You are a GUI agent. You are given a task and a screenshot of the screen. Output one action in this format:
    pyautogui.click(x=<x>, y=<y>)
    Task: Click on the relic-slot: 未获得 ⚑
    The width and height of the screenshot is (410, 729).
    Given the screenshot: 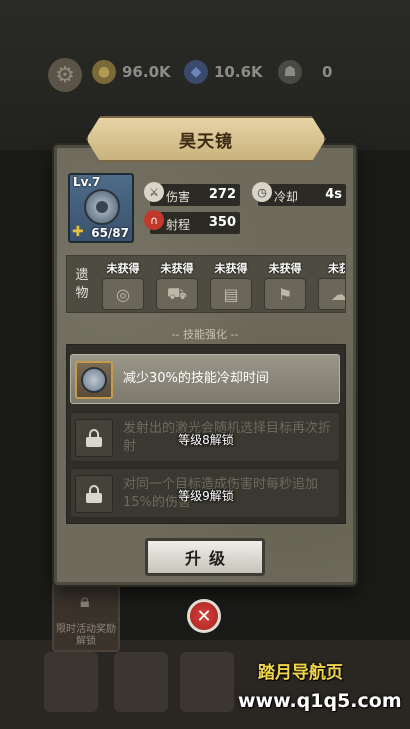 What is the action you would take?
    pyautogui.click(x=285, y=285)
    